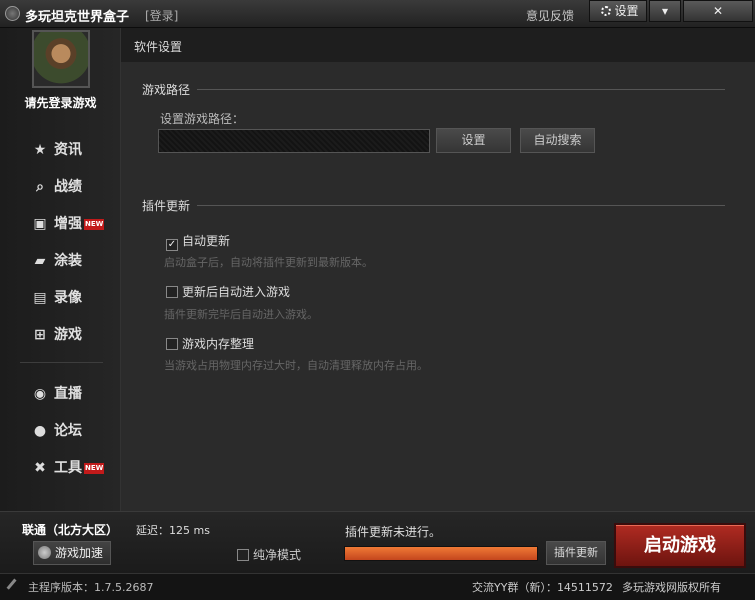 This screenshot has height=600, width=755. Describe the element at coordinates (166, 90) in the screenshot. I see `section-title-game-path: 游戏路径` at that location.